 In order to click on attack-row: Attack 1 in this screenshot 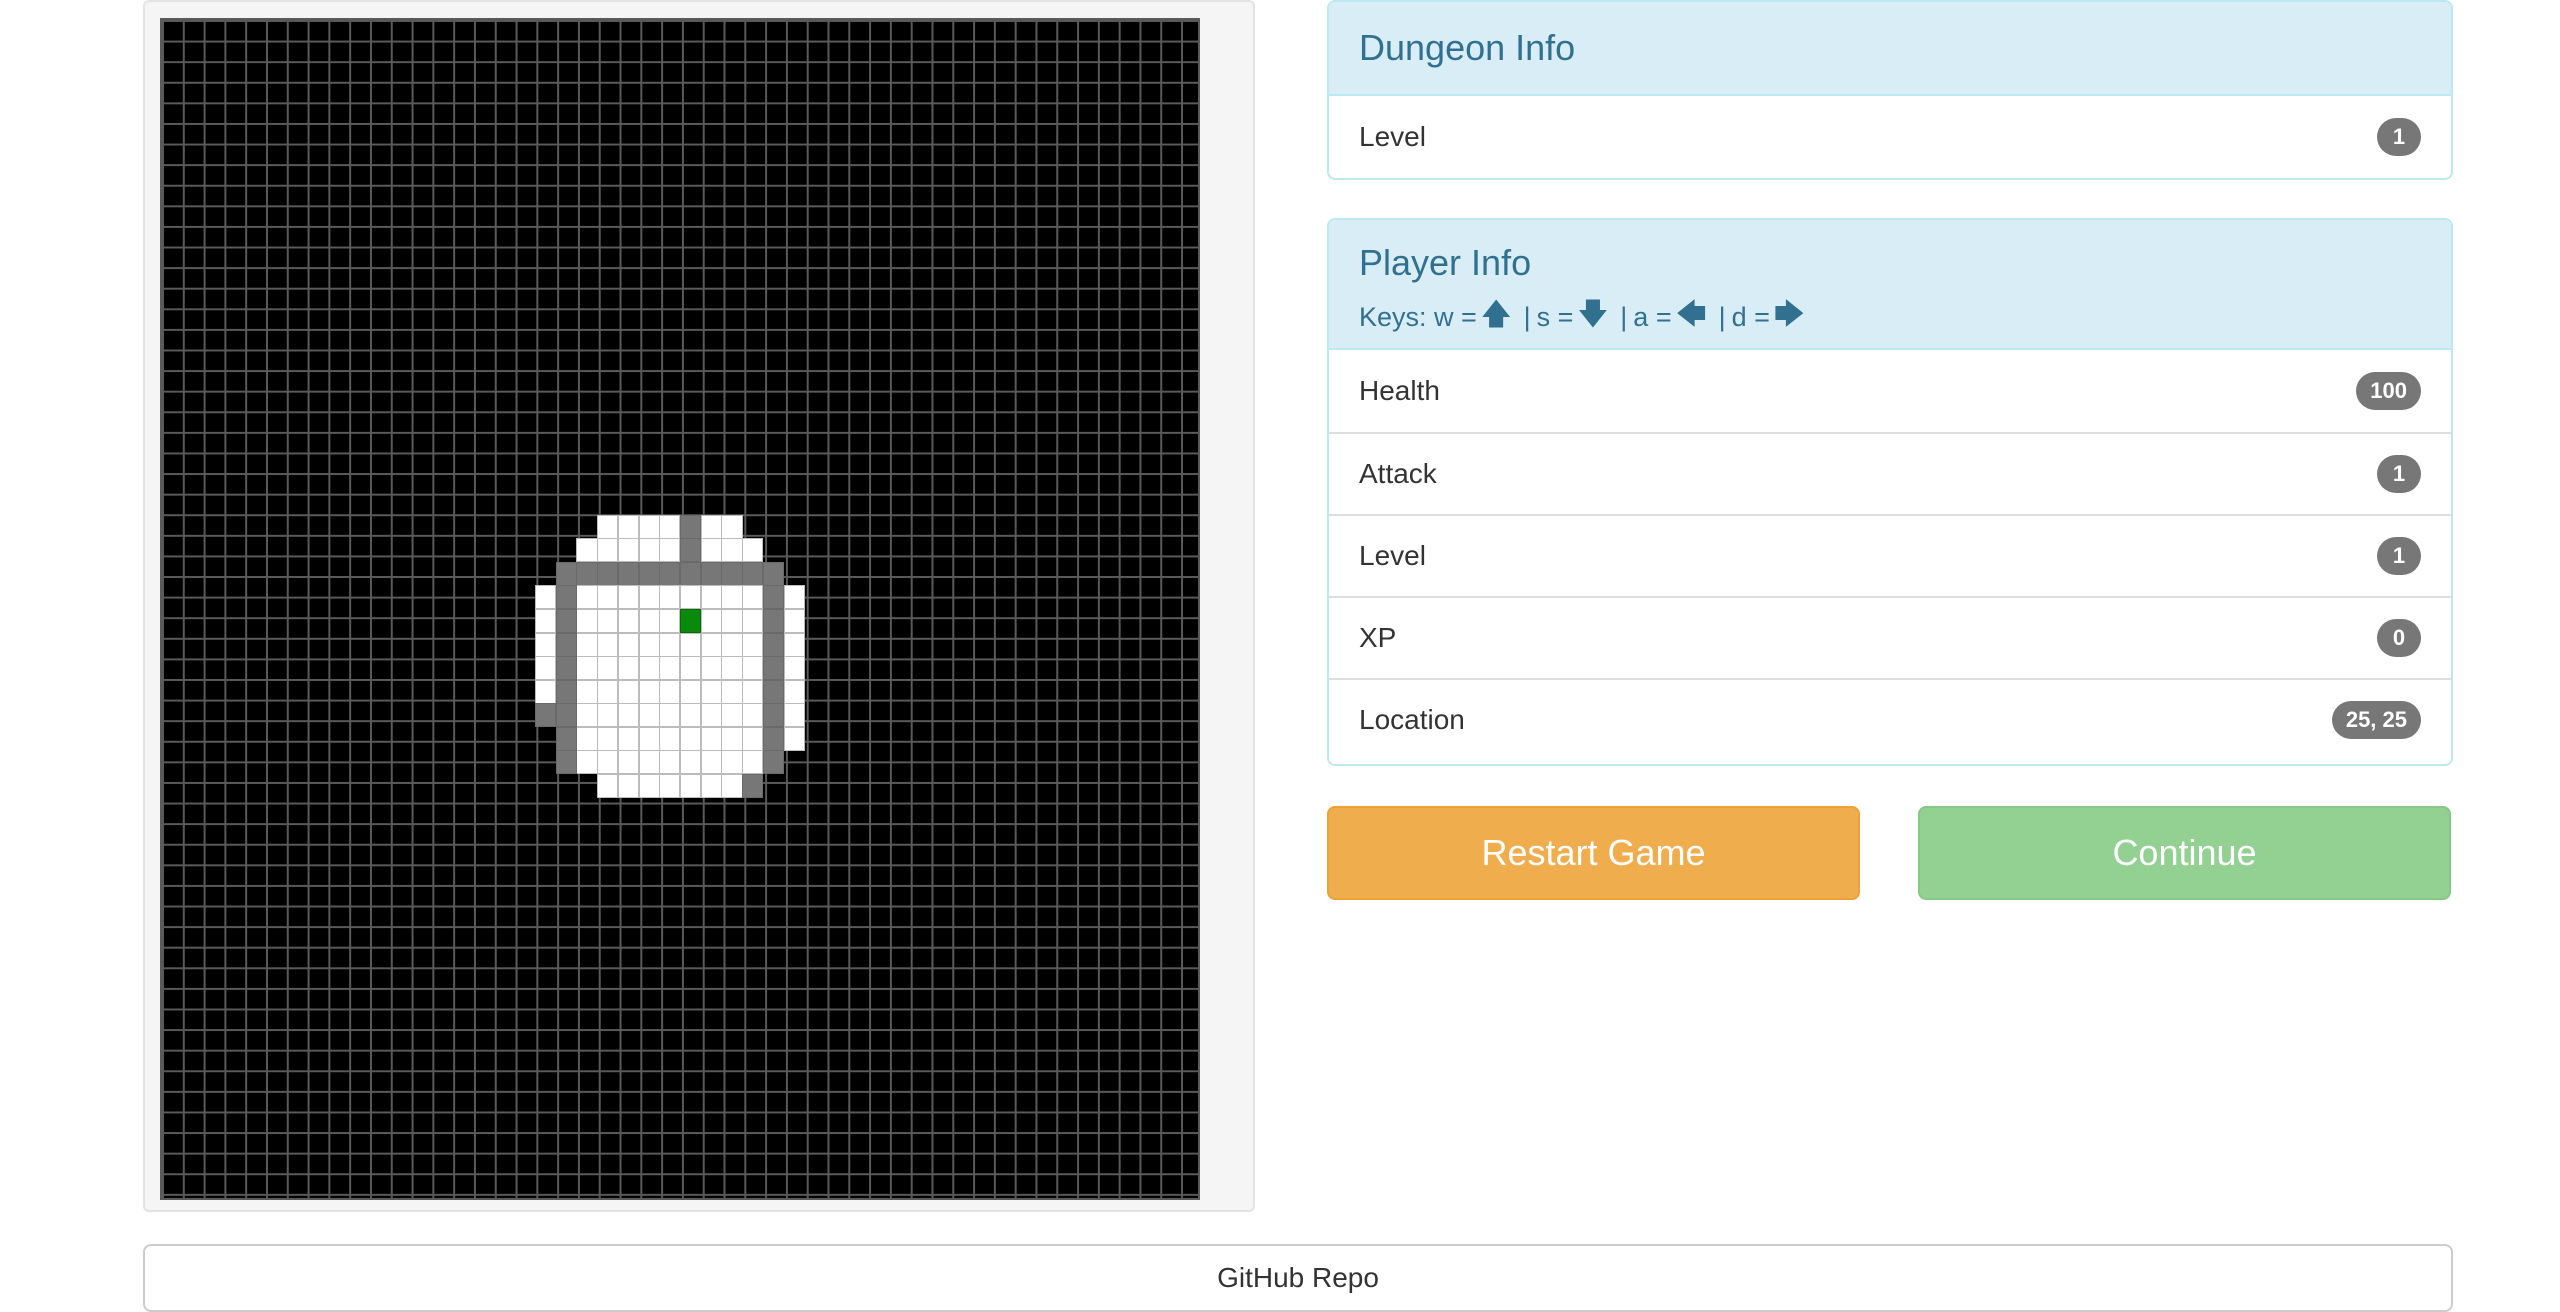, I will do `click(1890, 473)`.